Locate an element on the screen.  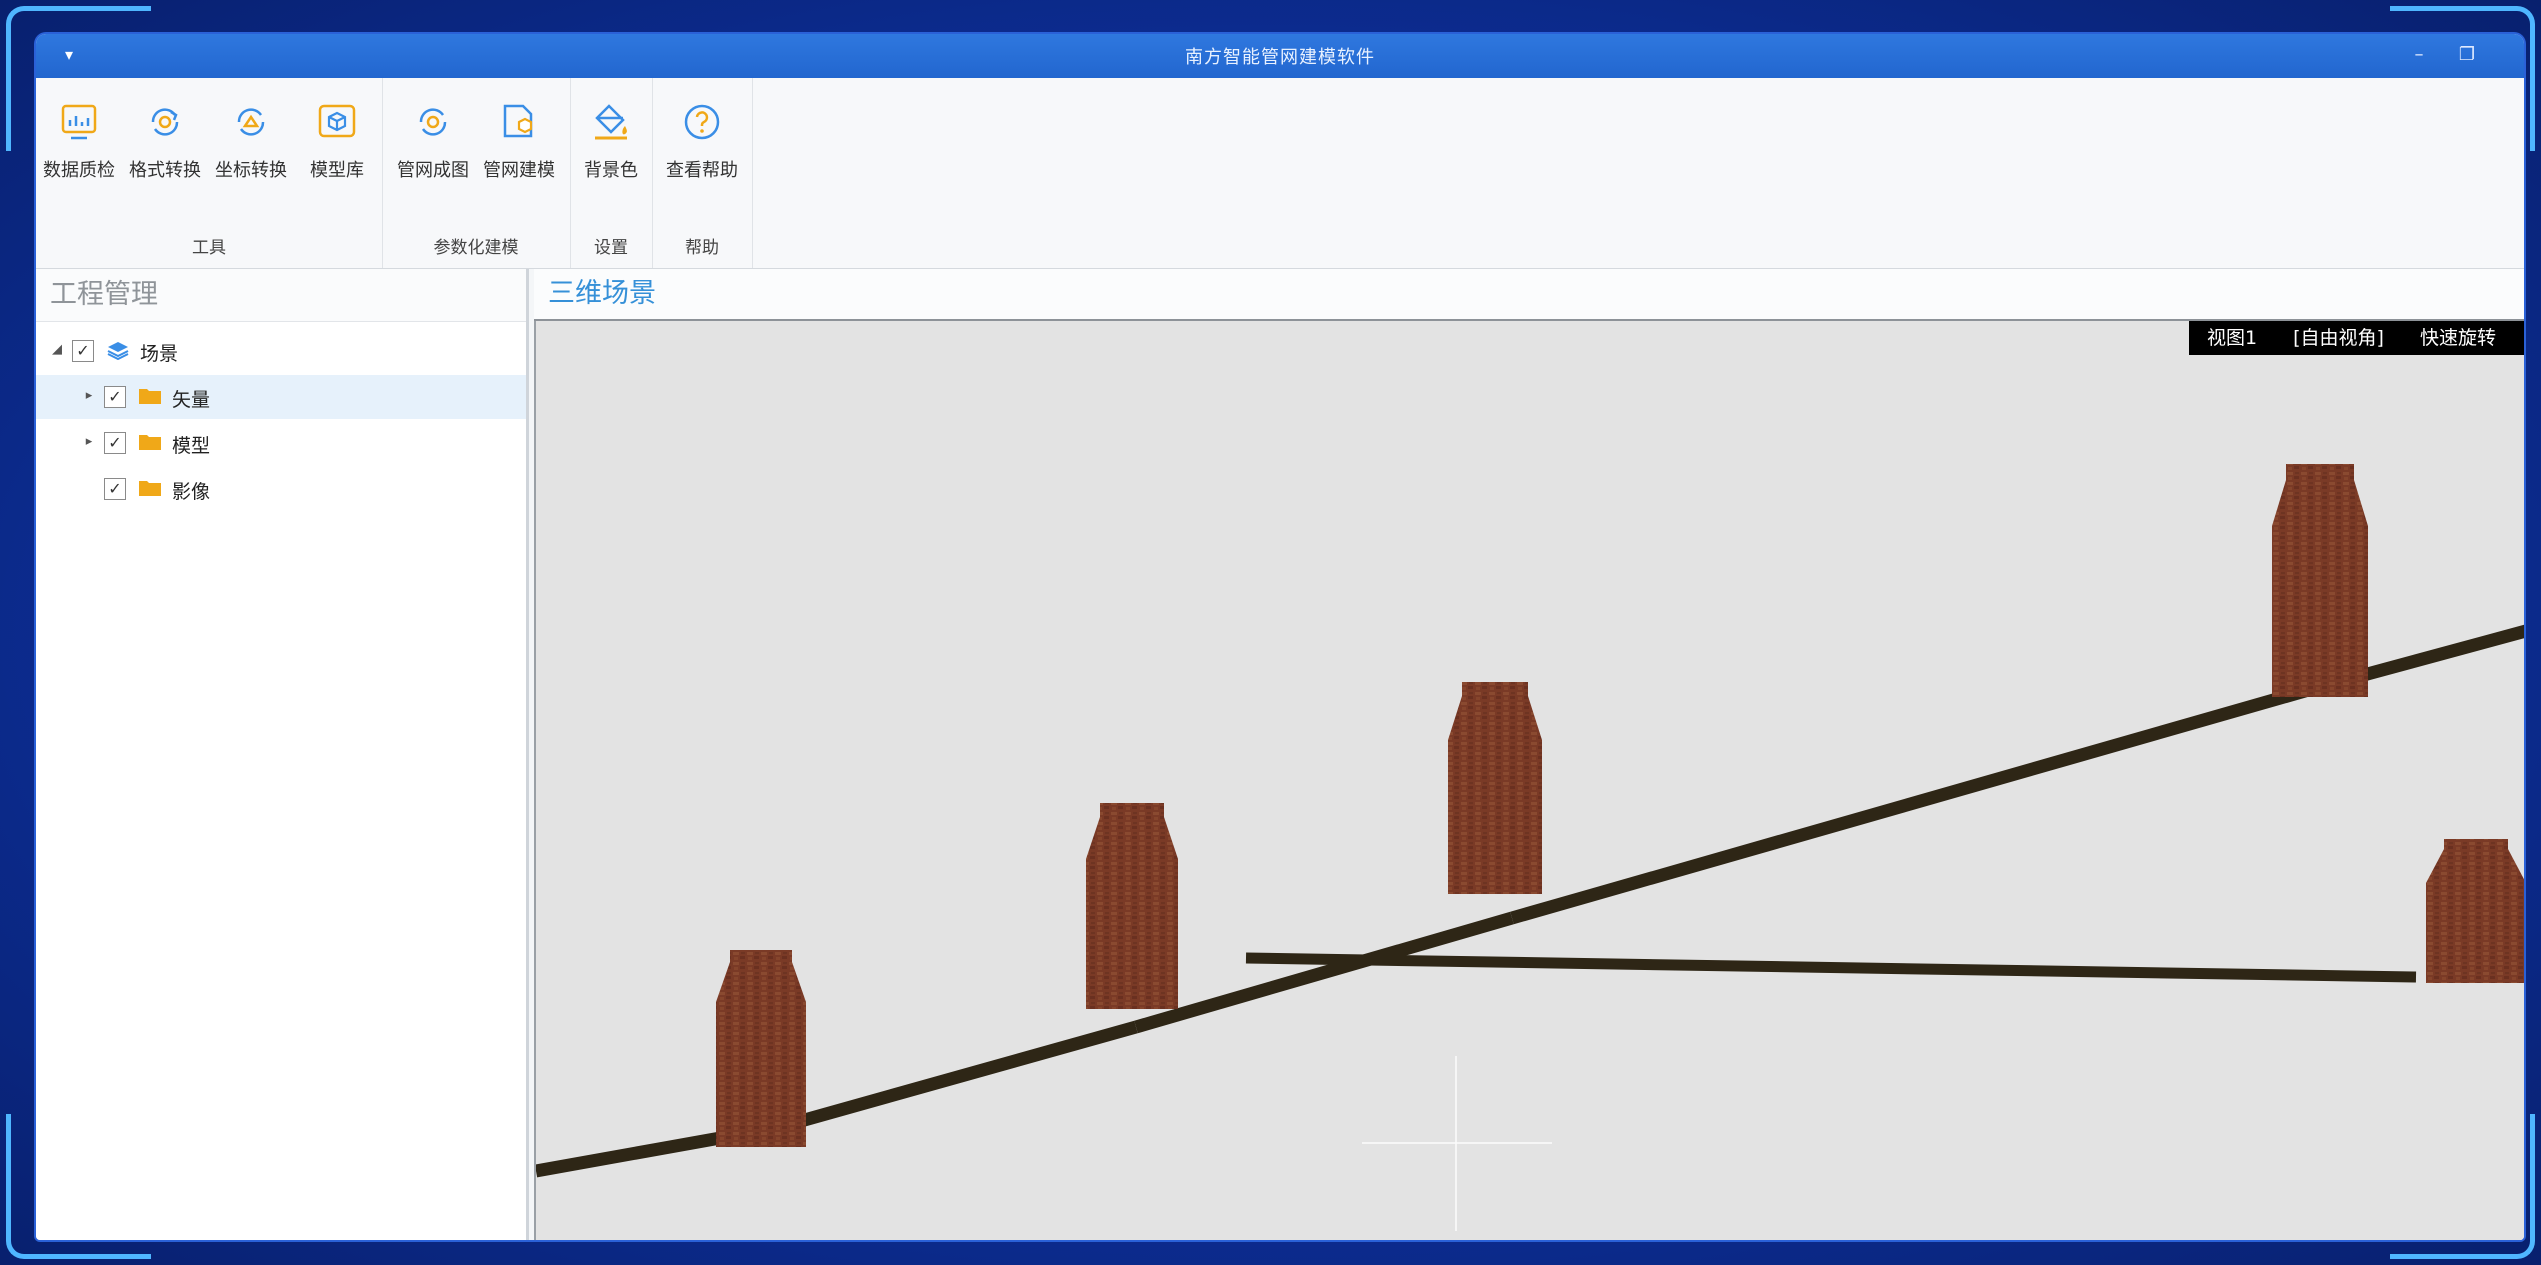
ribbon-button-label: 格式转换 is located at coordinates (165, 170).